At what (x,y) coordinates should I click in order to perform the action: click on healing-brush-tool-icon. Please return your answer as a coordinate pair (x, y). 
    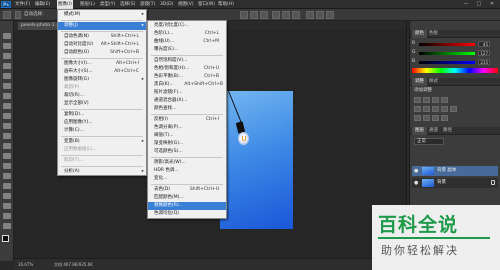
    Looking at the image, I should click on (7, 96).